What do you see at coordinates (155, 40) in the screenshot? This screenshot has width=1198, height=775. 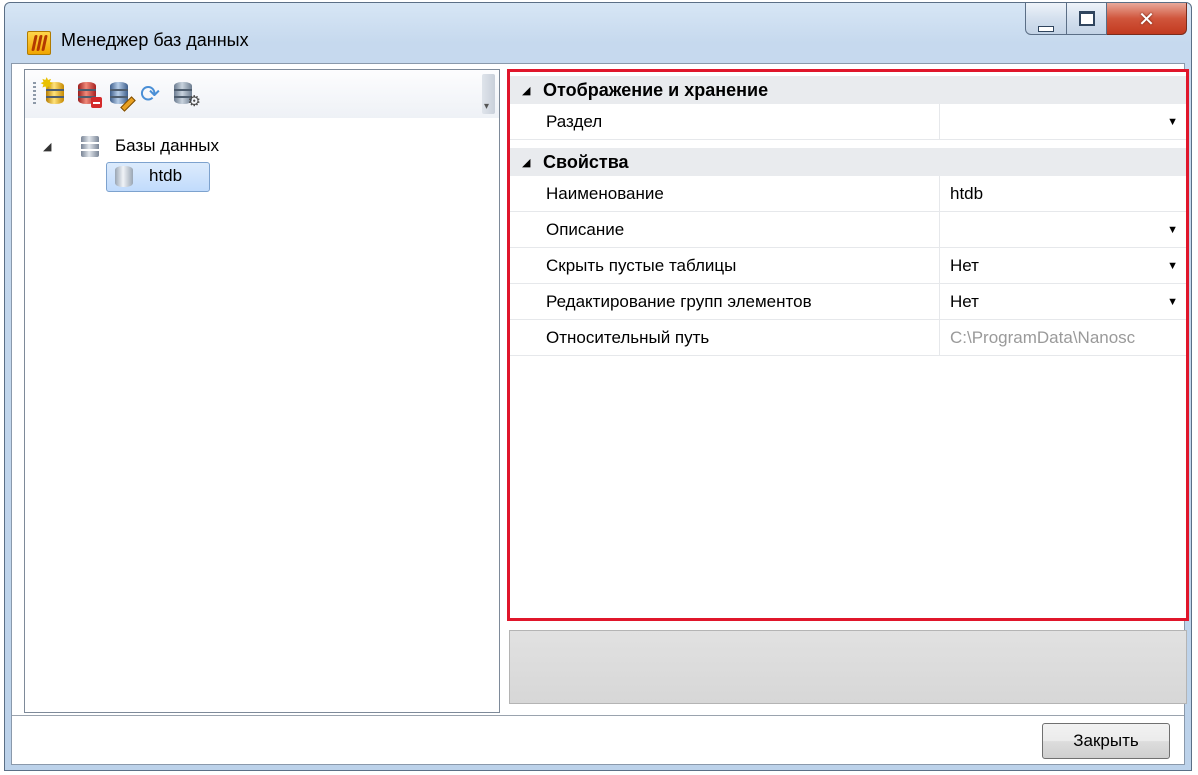 I see `window-title: Менеджер баз данных` at bounding box center [155, 40].